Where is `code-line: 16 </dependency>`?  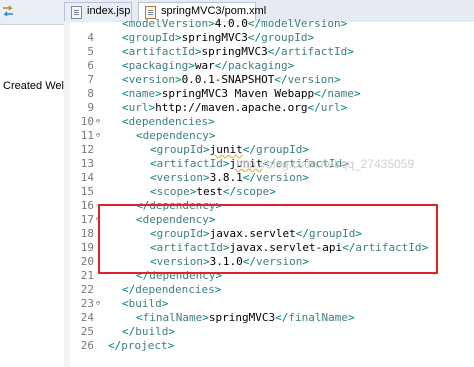 code-line: 16 </dependency> is located at coordinates (269, 206).